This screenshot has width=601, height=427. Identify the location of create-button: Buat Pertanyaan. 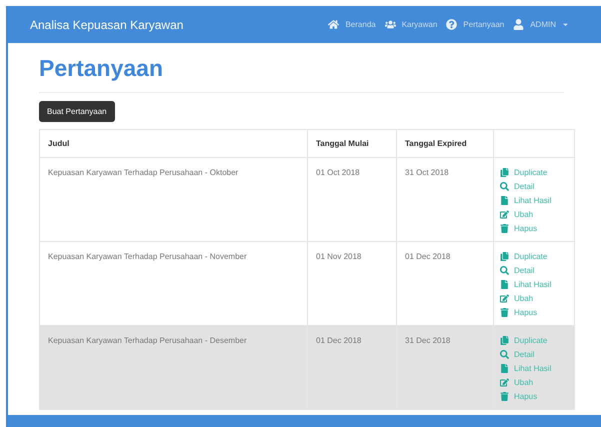
(77, 111).